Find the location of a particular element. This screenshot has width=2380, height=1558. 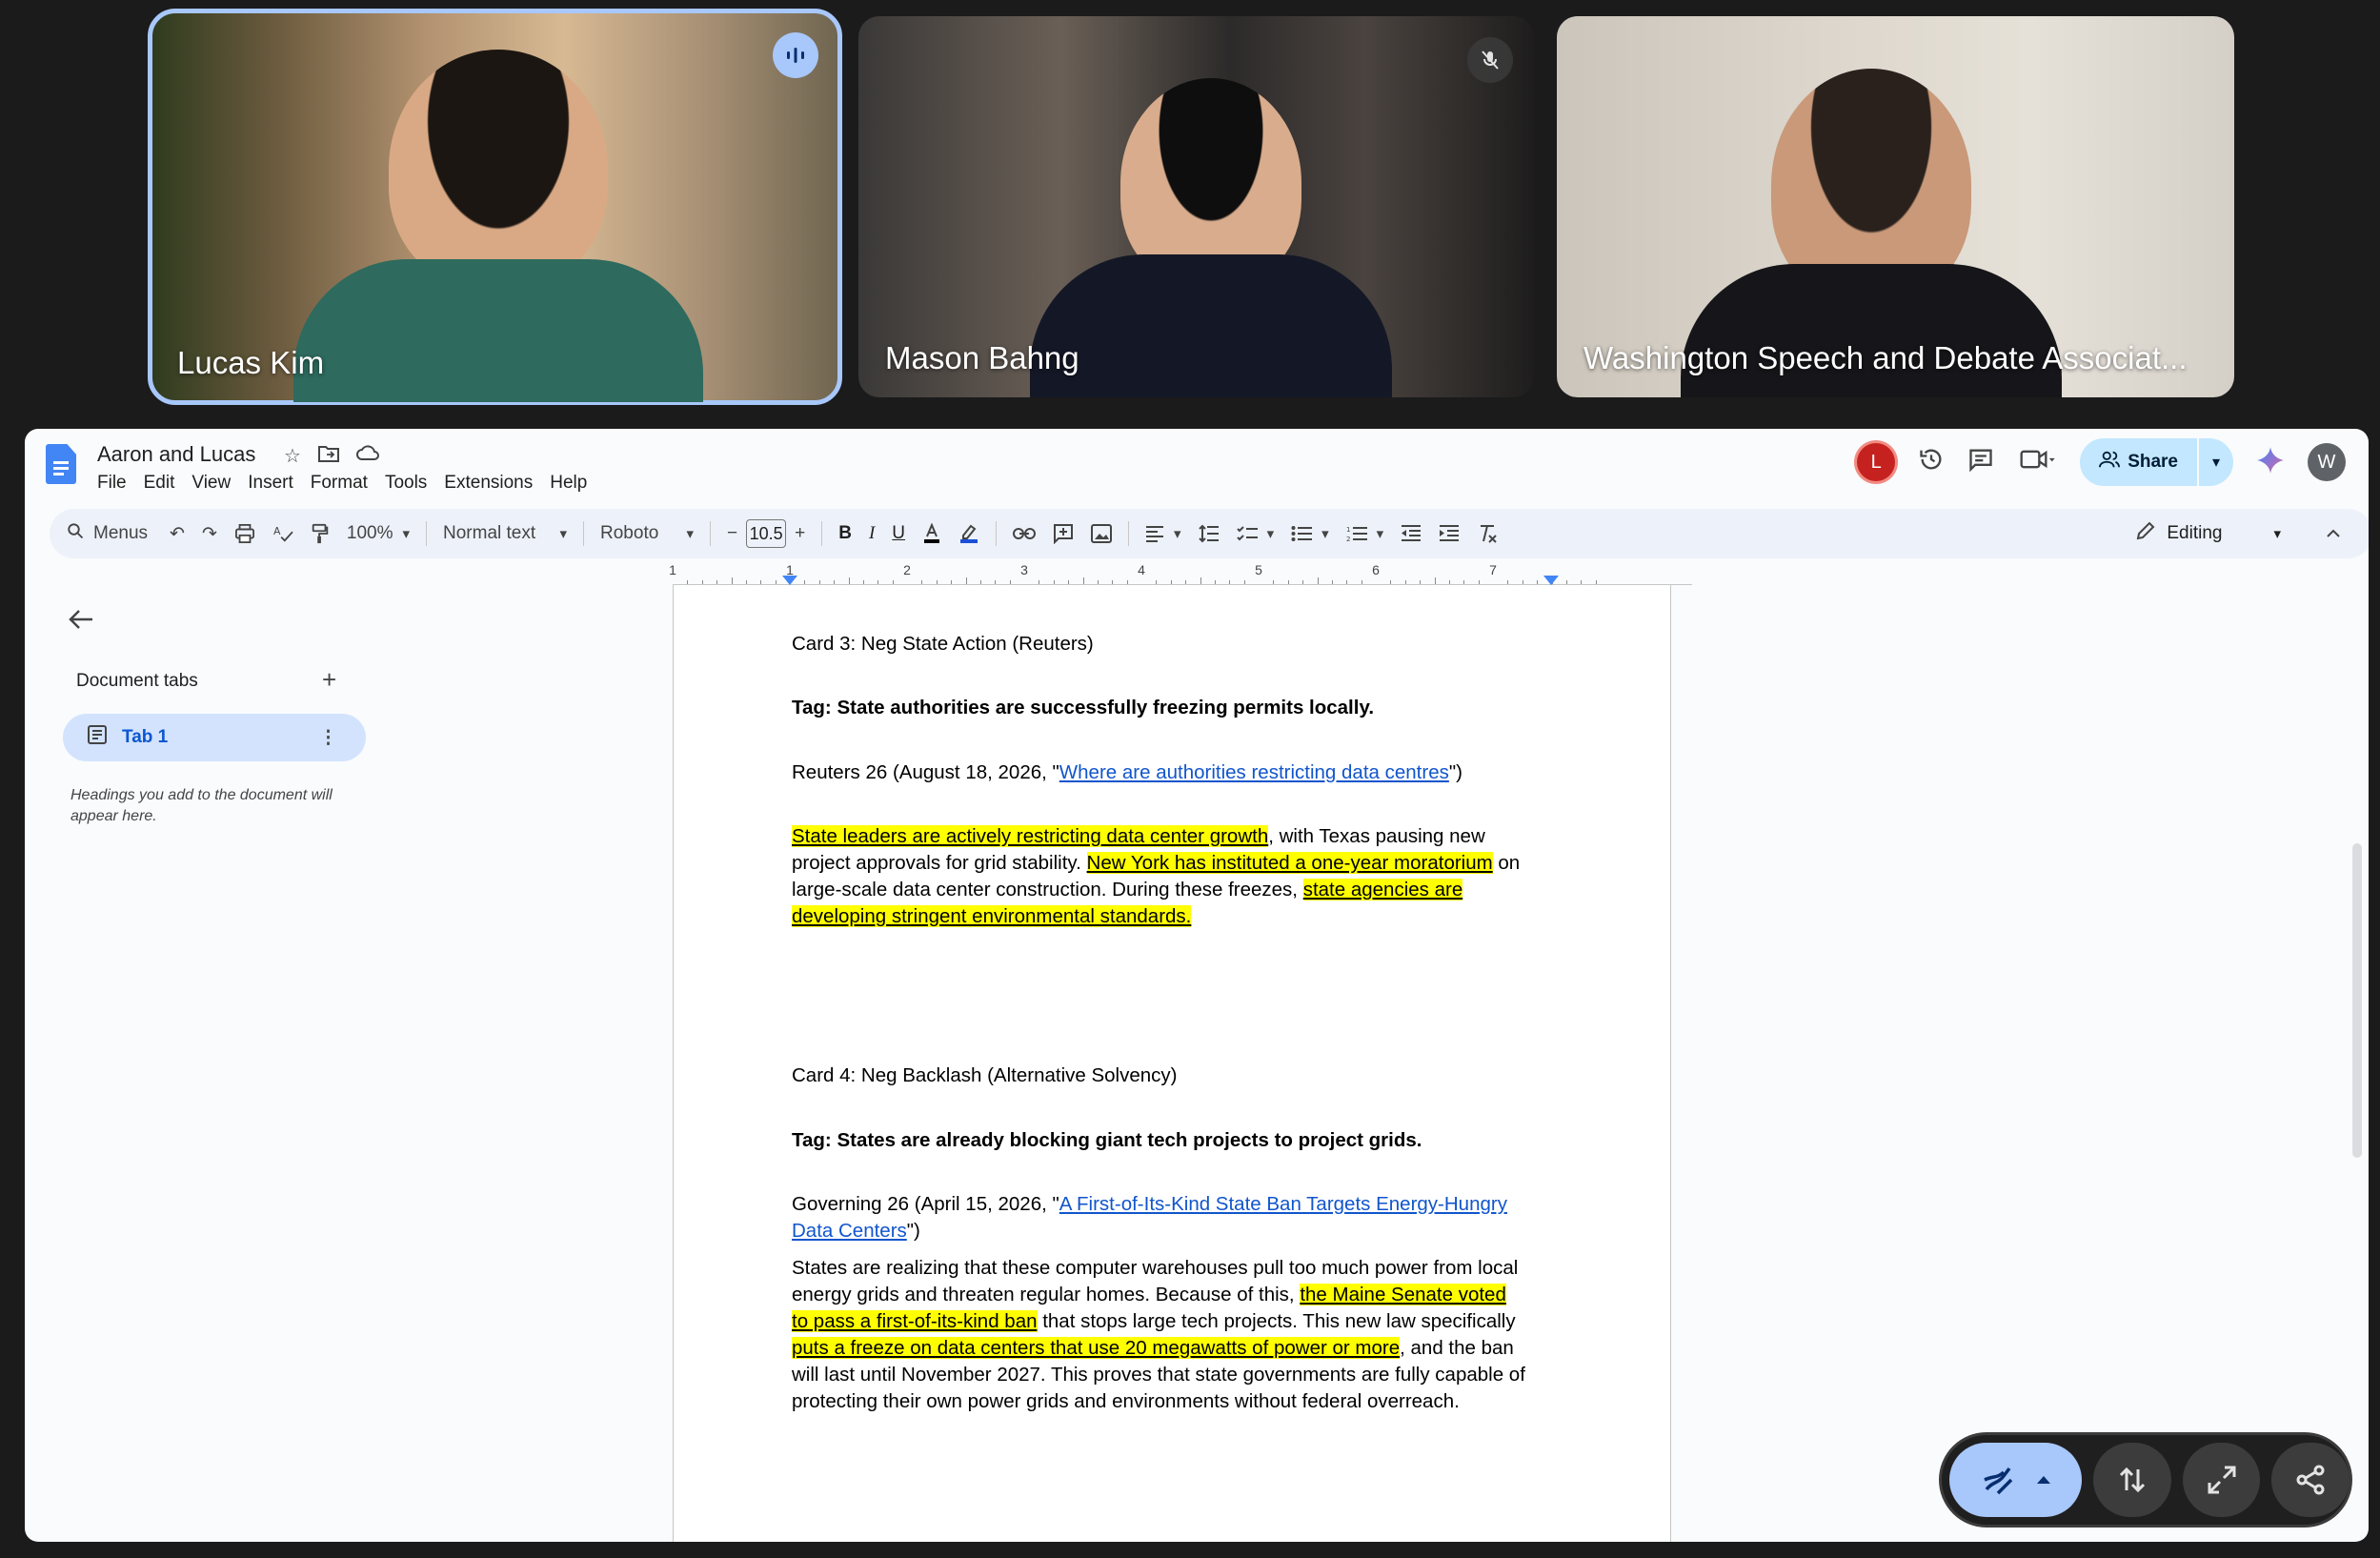

align-icon is located at coordinates (1163, 534).